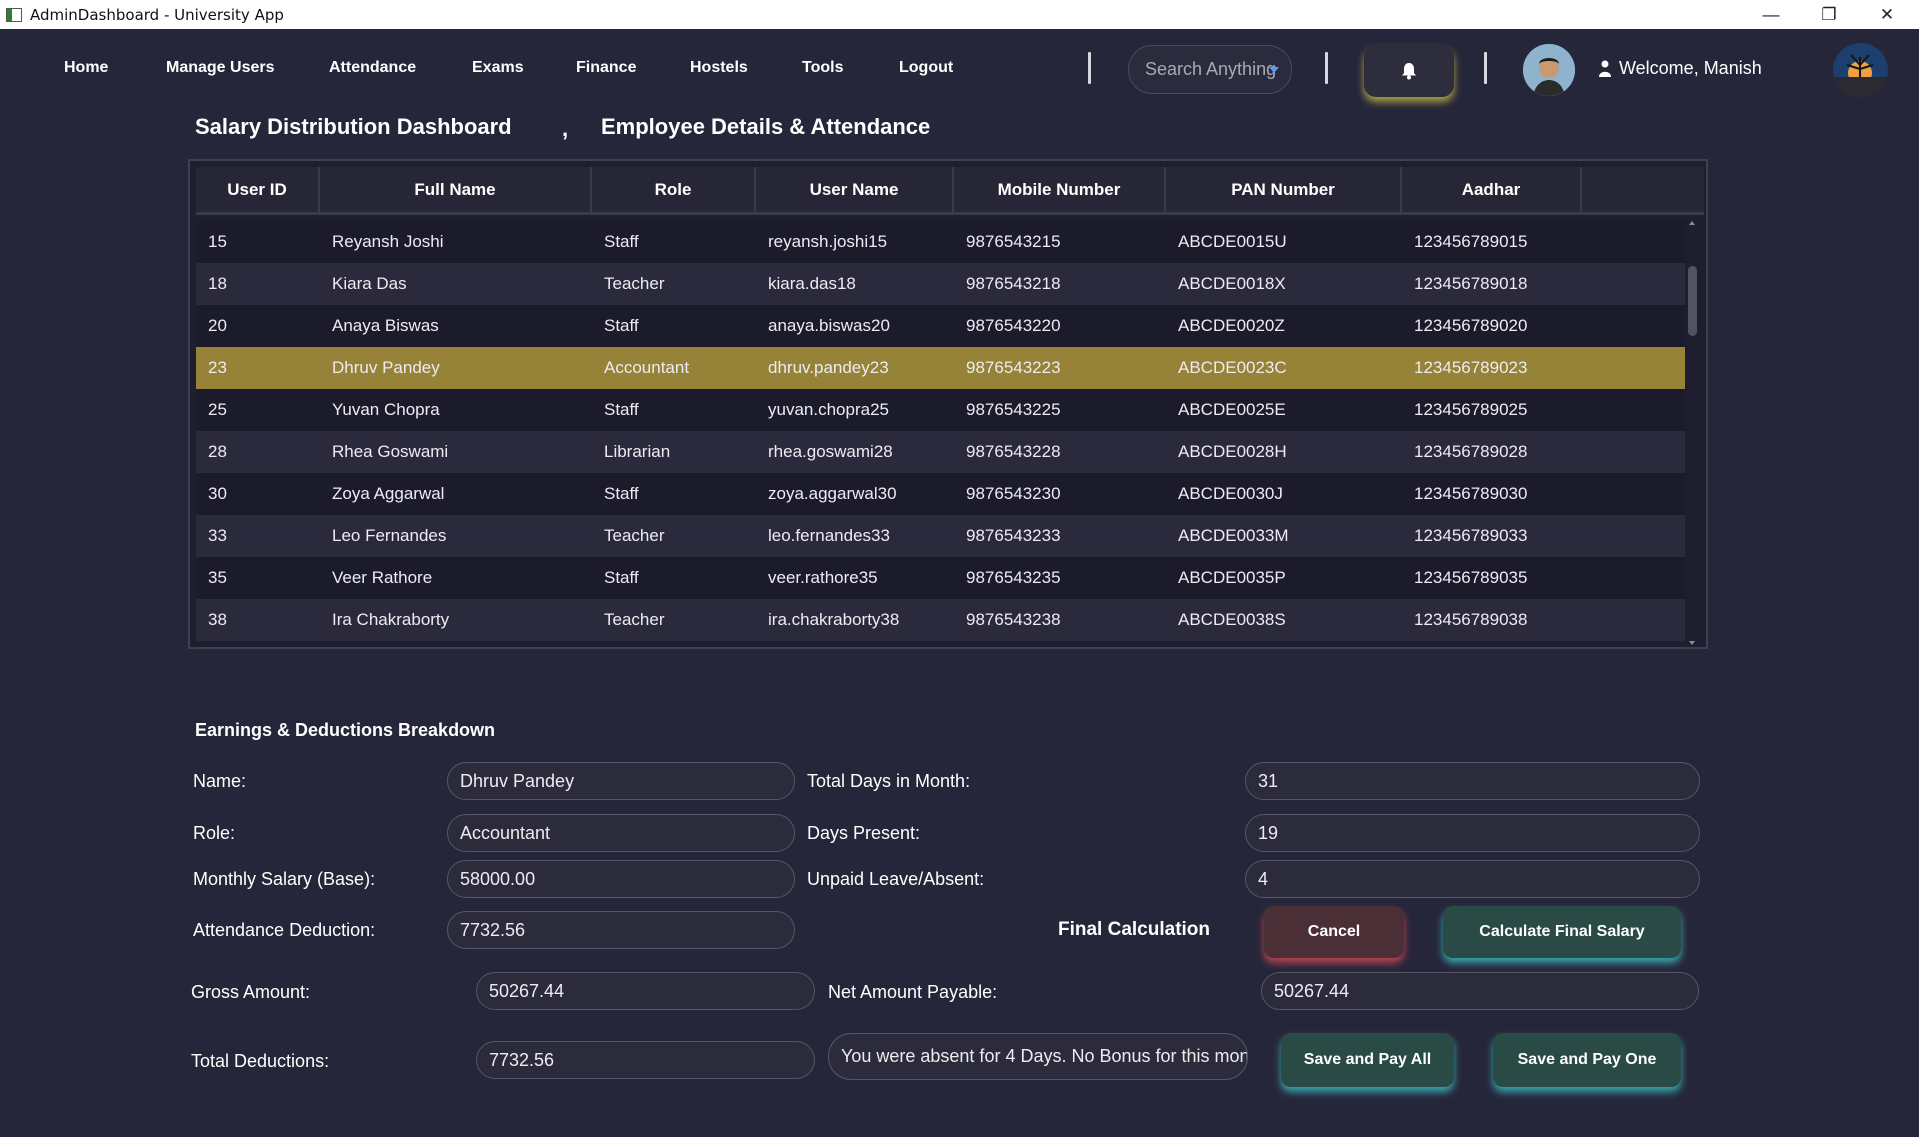 This screenshot has height=1137, width=1919. What do you see at coordinates (1690, 68) in the screenshot?
I see `welcome-text: Welcome, Manish` at bounding box center [1690, 68].